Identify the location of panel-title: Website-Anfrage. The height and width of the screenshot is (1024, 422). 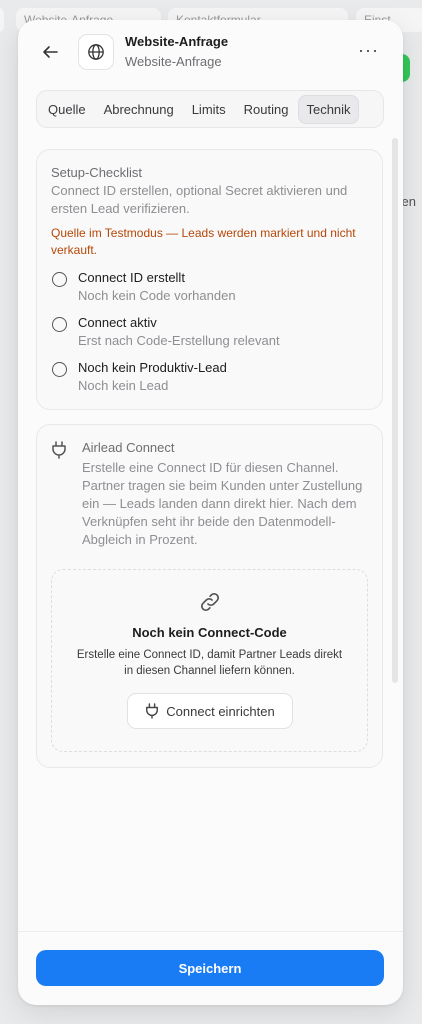
(177, 41).